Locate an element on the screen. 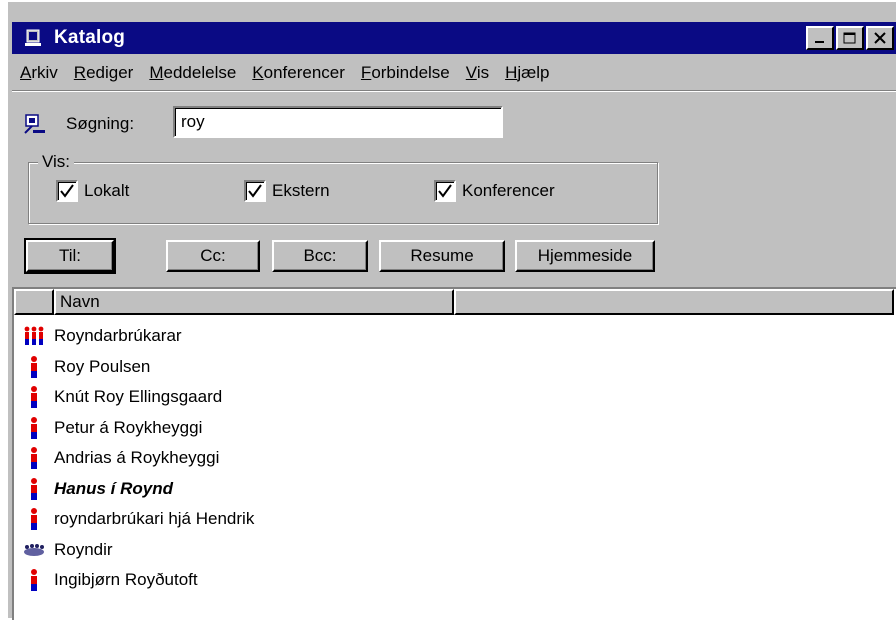  menu-vis: Vis is located at coordinates (477, 73).